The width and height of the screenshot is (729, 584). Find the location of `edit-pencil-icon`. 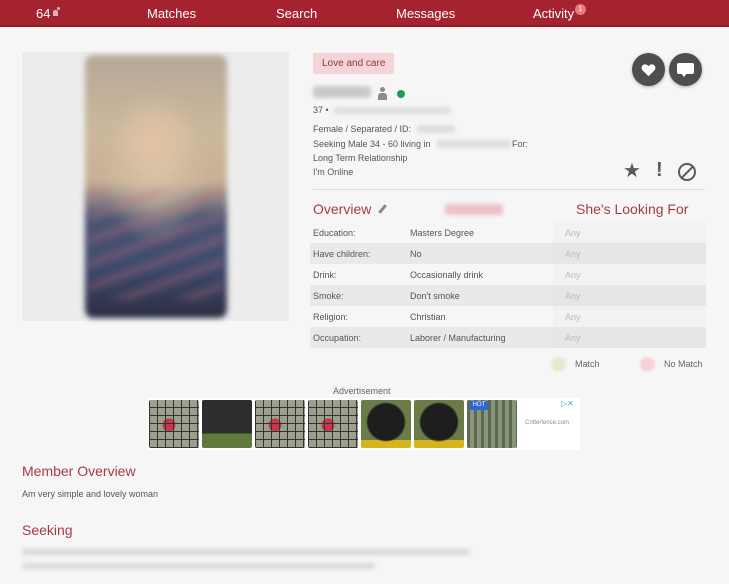

edit-pencil-icon is located at coordinates (382, 209).